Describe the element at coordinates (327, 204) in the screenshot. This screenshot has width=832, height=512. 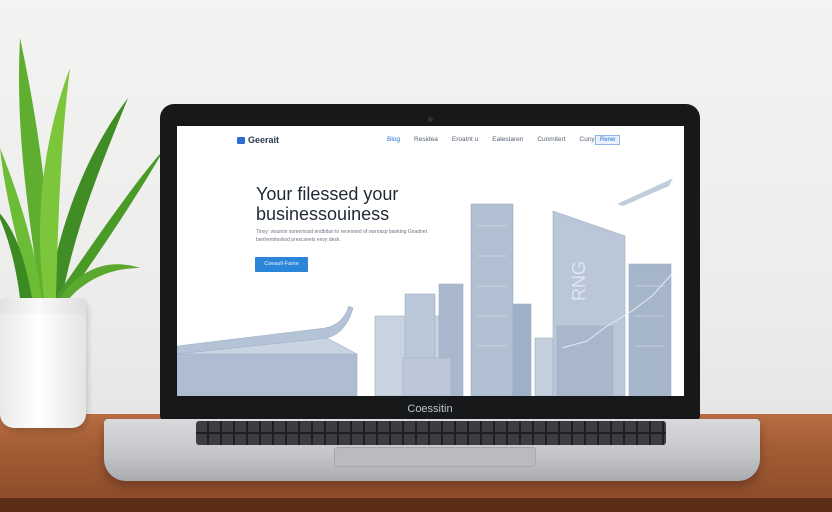
I see `hero-title: Your filessed your businessouiness` at that location.